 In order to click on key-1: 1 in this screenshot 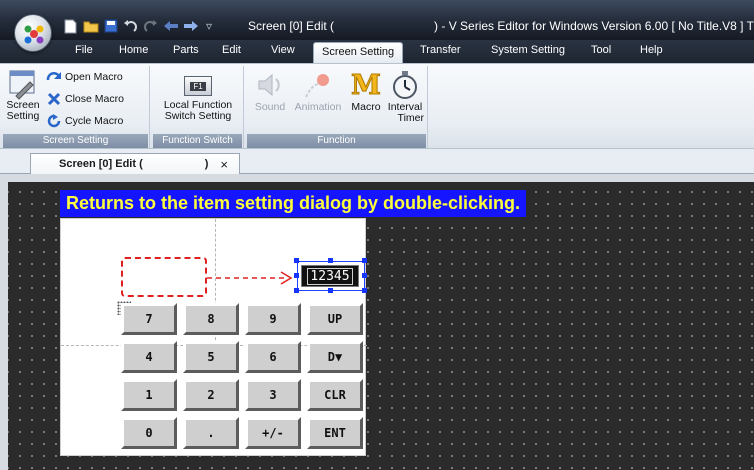, I will do `click(149, 395)`.